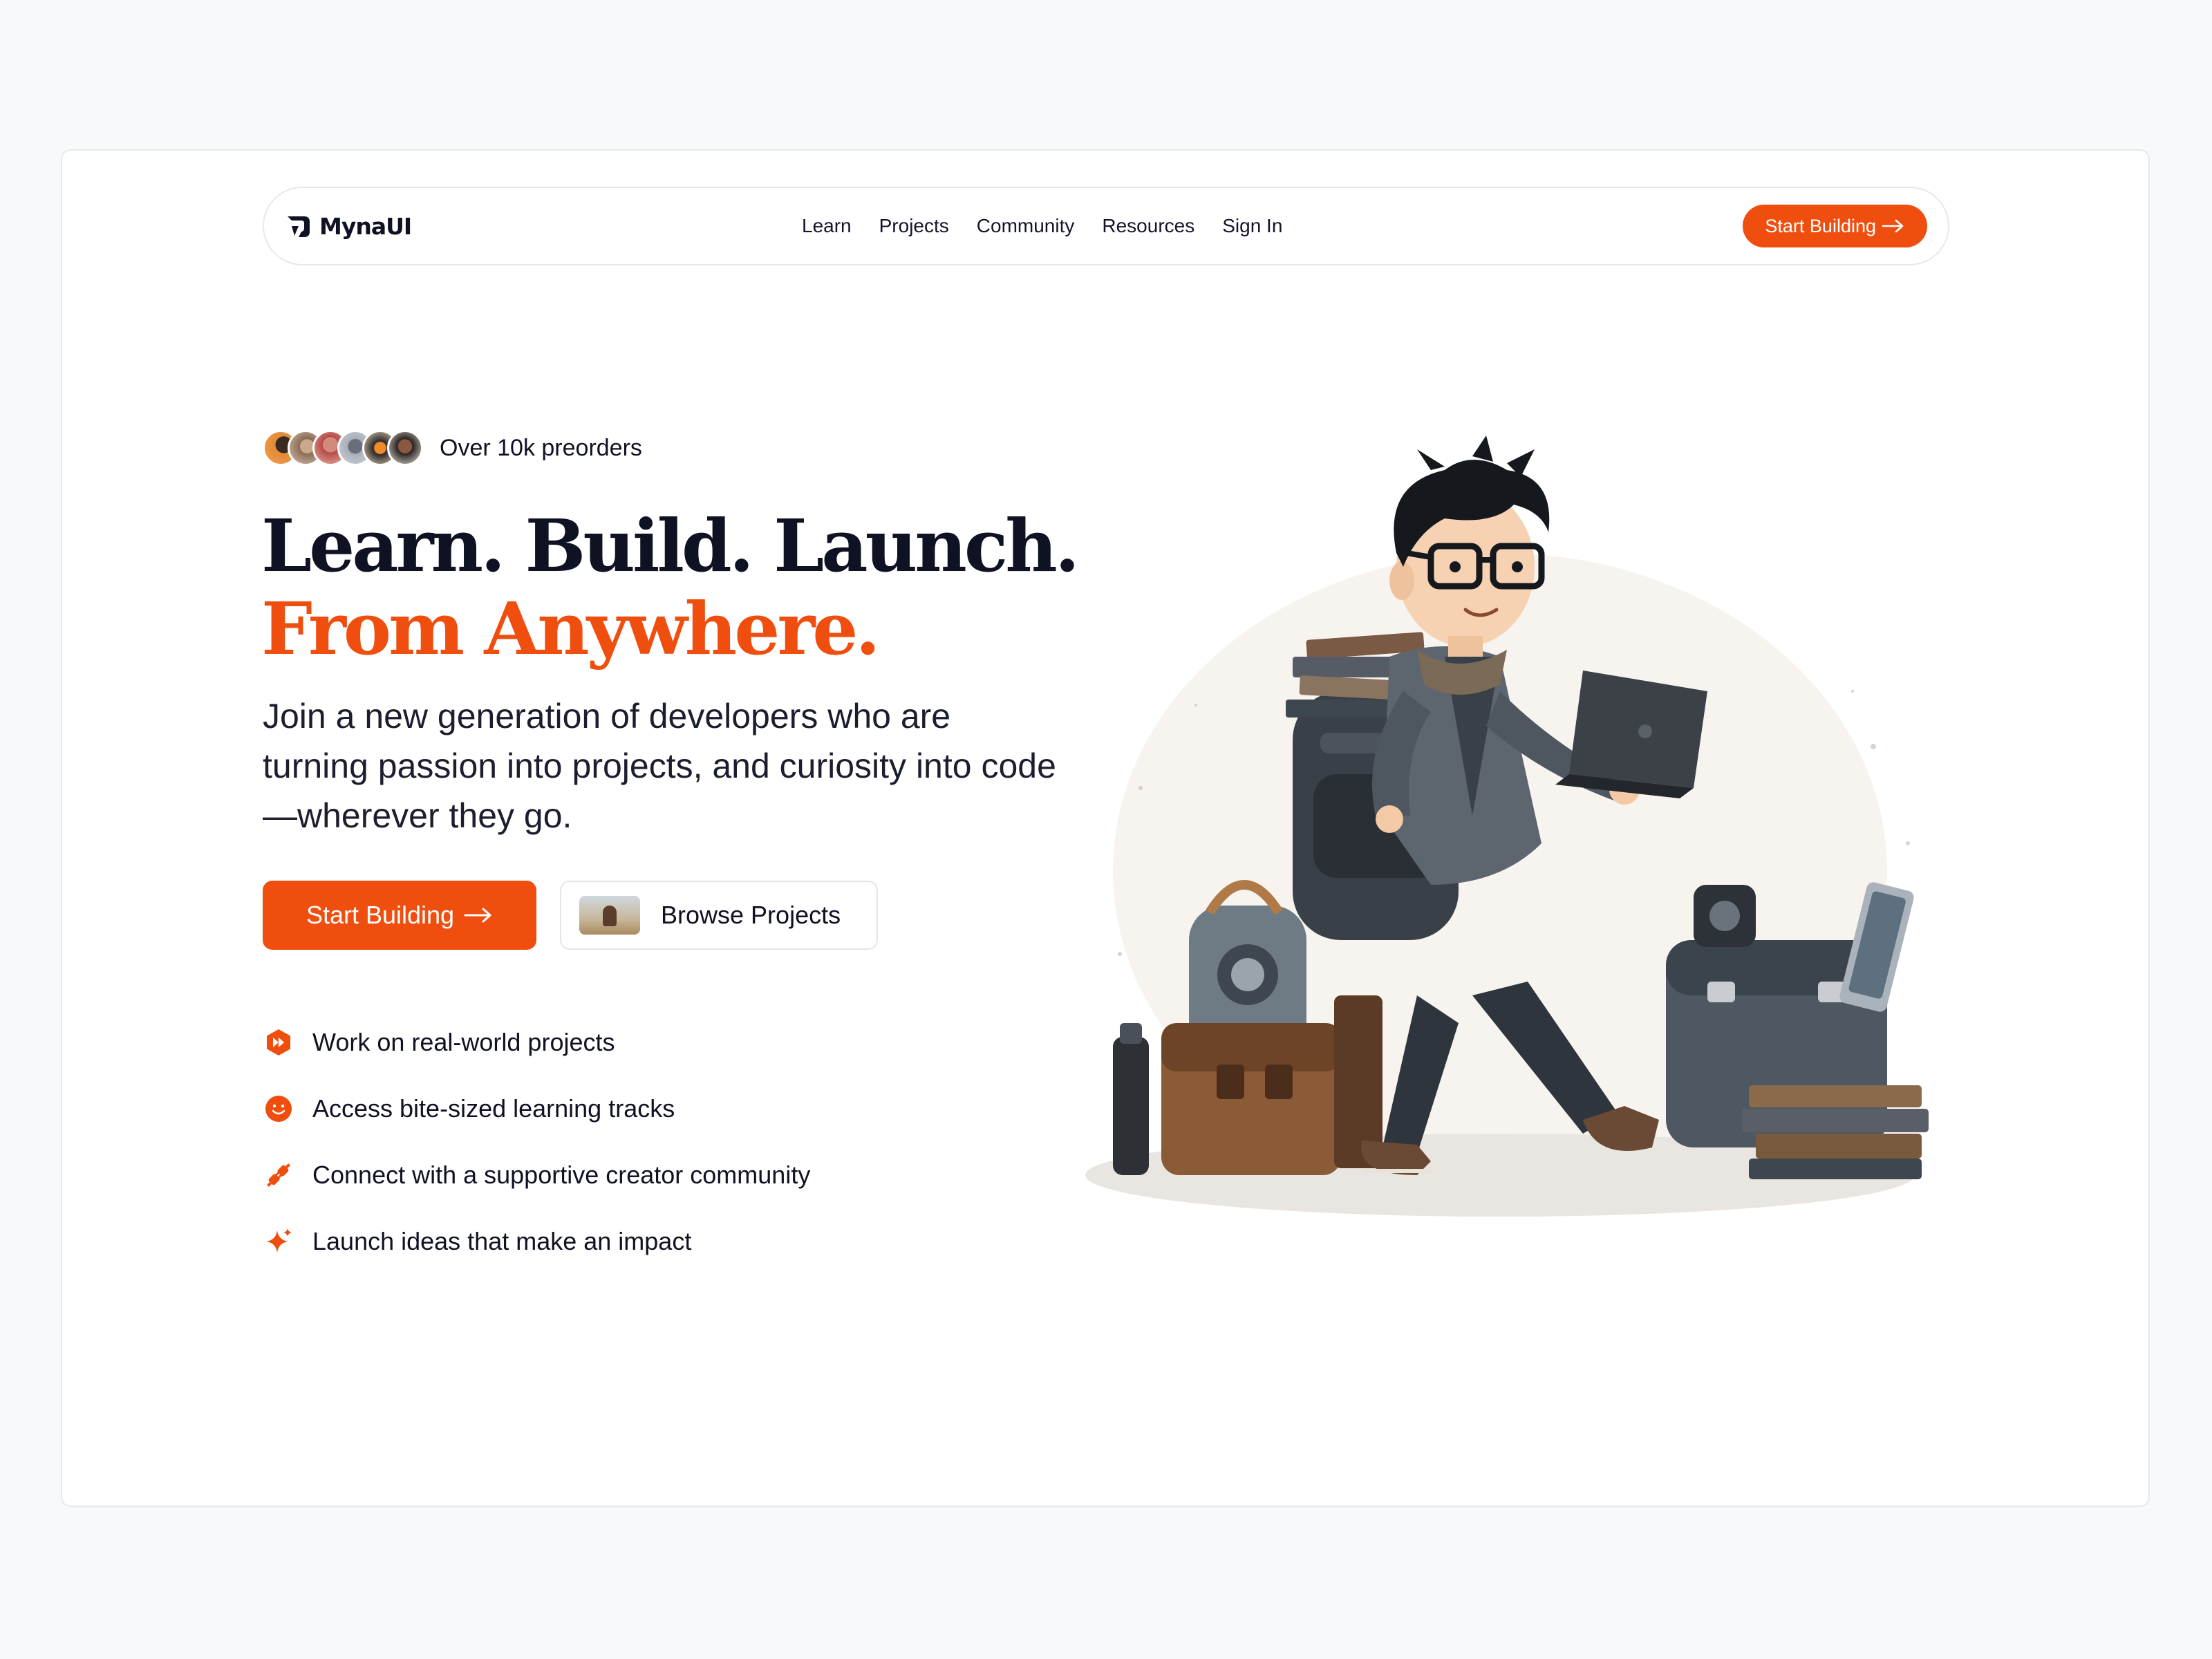 The height and width of the screenshot is (1659, 2212). Describe the element at coordinates (279, 1042) in the screenshot. I see `fast-forward-hexagon-icon` at that location.